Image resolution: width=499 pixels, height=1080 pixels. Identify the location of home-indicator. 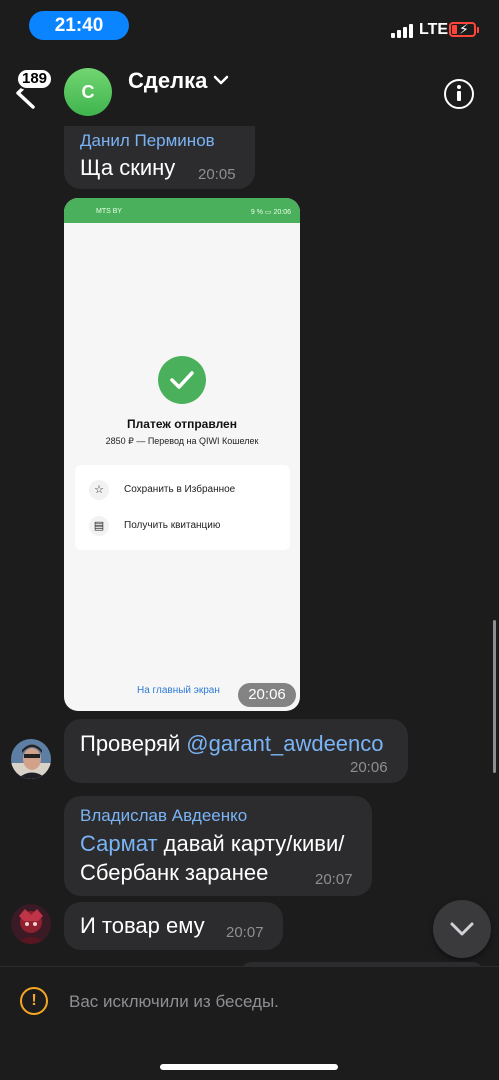
(249, 1067).